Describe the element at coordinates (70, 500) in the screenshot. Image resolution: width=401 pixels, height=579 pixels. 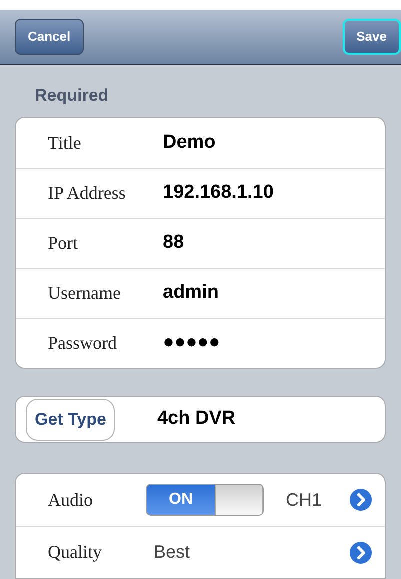
I see `option-label: Audio` at that location.